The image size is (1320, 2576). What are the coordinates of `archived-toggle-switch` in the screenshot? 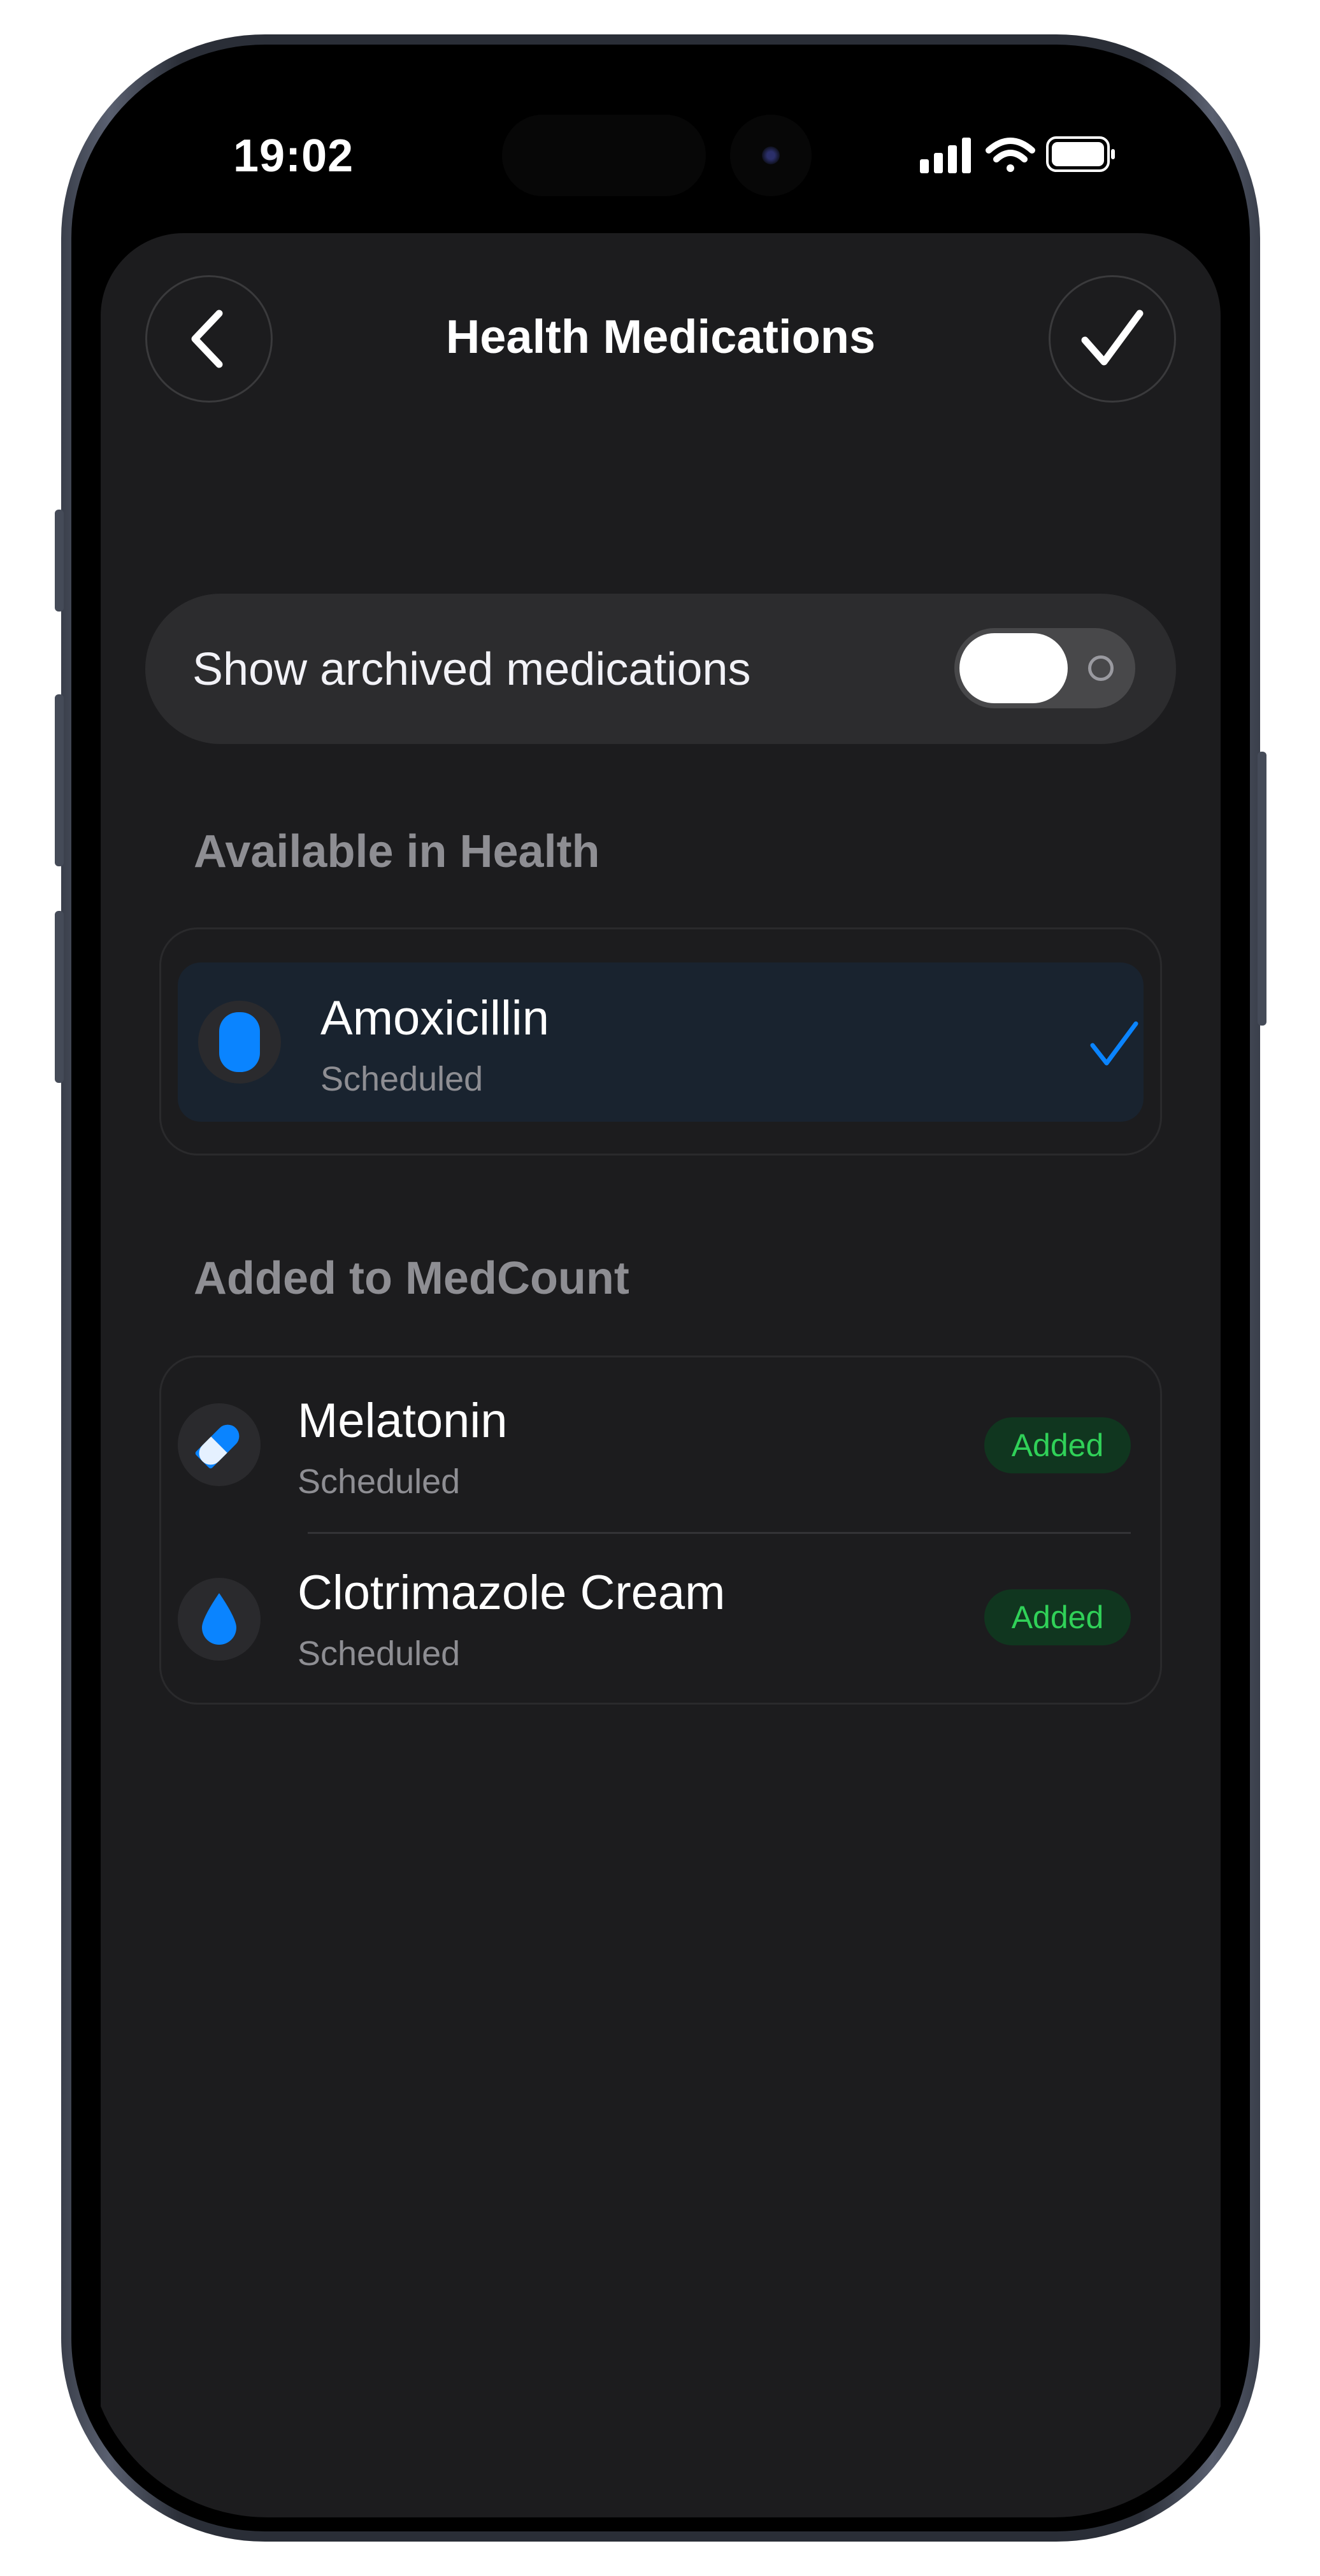 It's located at (1044, 668).